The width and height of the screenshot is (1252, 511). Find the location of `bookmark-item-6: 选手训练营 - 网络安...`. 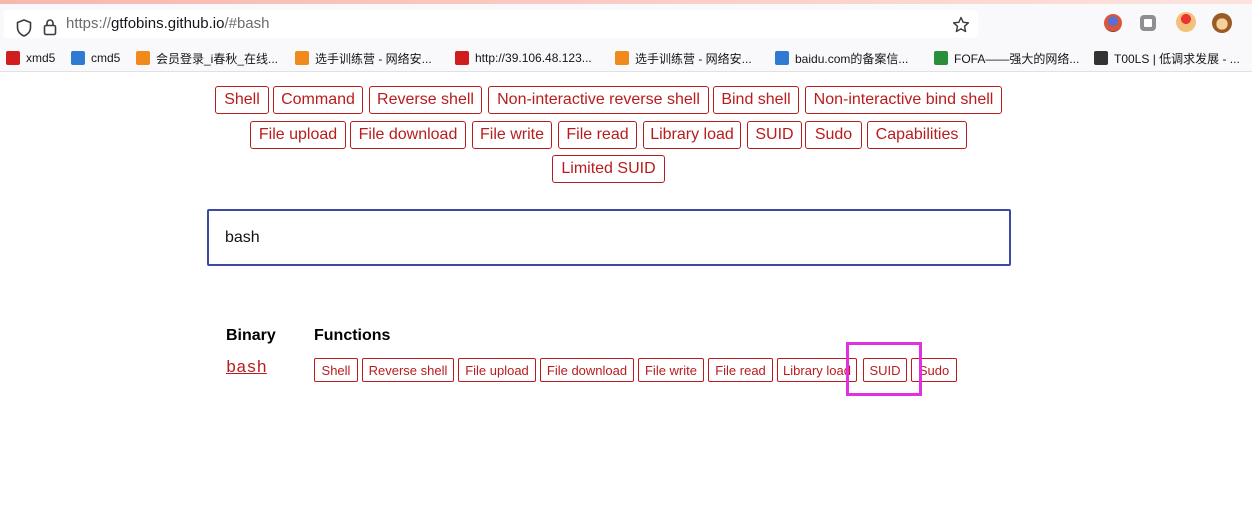

bookmark-item-6: 选手训练营 - 网络安... is located at coordinates (683, 58).